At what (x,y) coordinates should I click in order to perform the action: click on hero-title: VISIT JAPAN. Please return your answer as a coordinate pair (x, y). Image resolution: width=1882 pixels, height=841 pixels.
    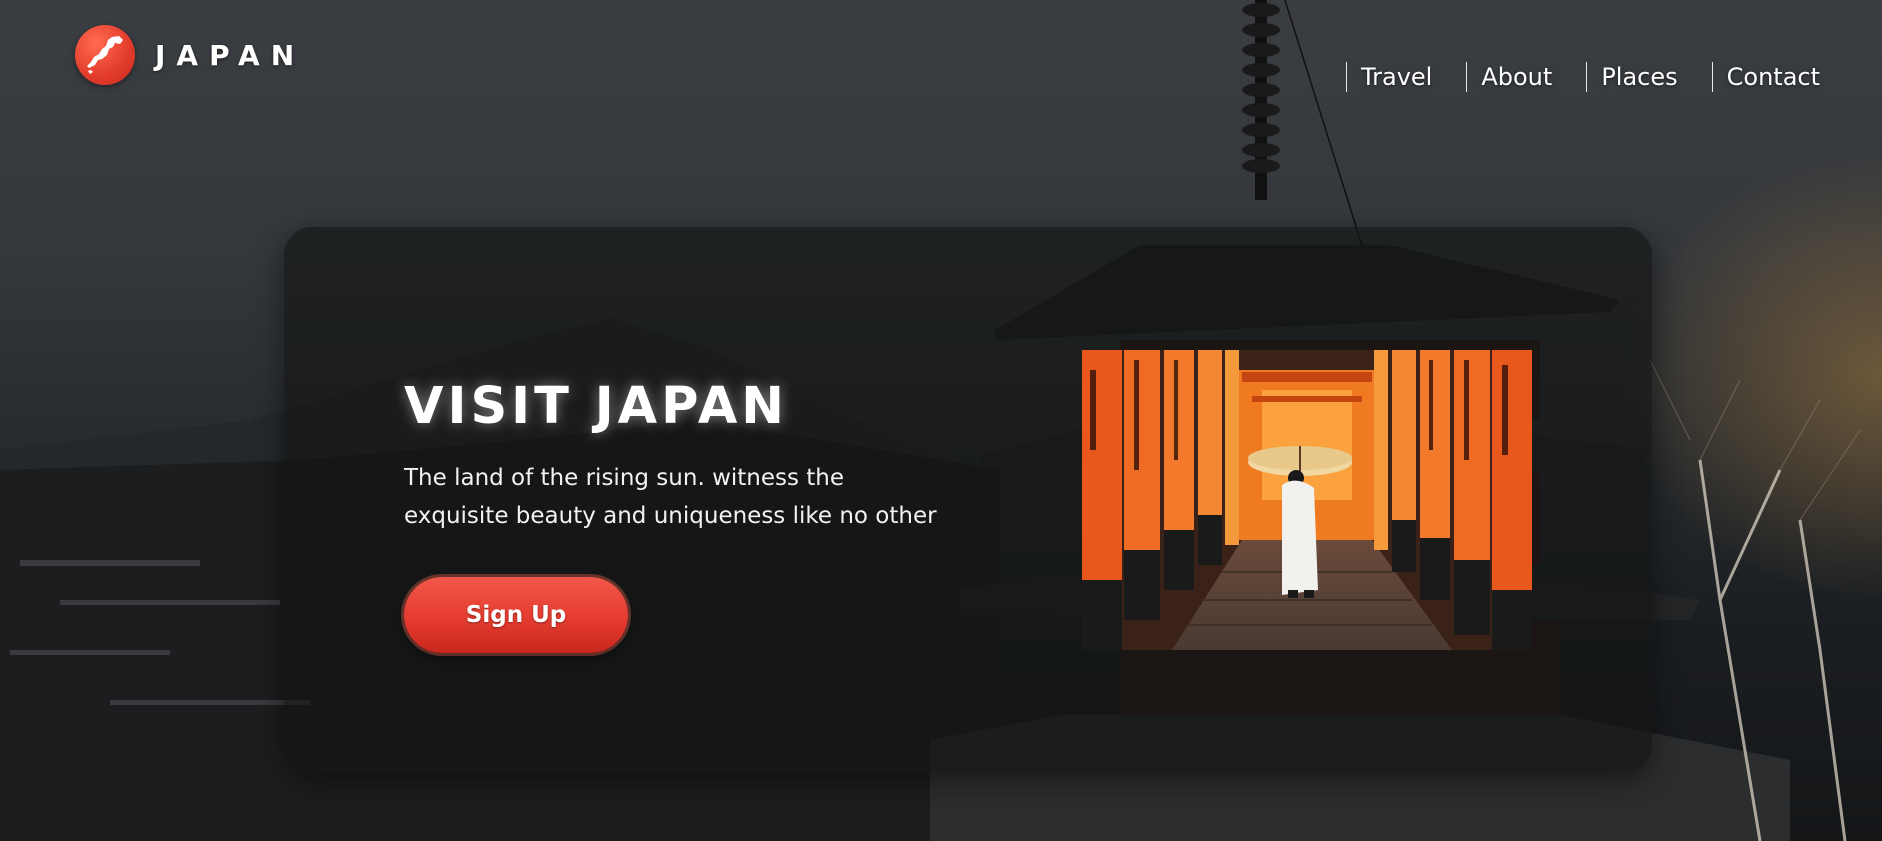
    Looking at the image, I should click on (596, 406).